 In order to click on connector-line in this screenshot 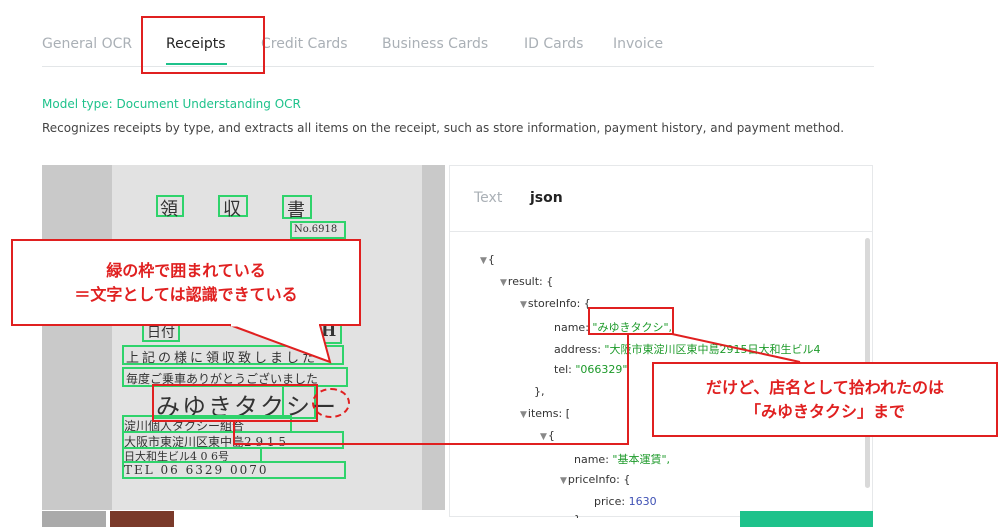, I will do `click(736, 348)`.